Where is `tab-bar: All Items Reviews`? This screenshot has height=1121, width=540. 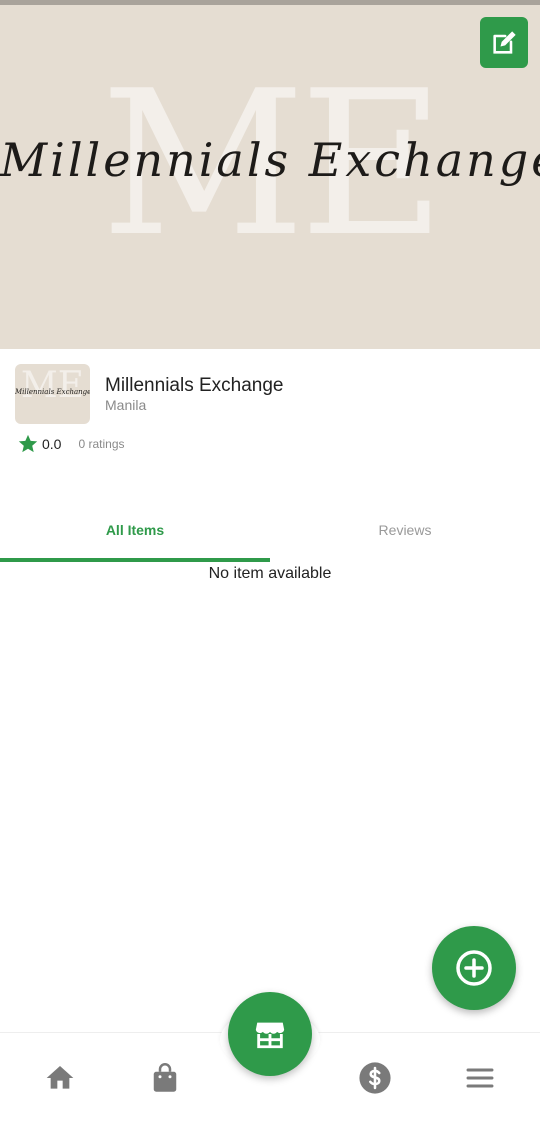
tab-bar: All Items Reviews is located at coordinates (270, 531).